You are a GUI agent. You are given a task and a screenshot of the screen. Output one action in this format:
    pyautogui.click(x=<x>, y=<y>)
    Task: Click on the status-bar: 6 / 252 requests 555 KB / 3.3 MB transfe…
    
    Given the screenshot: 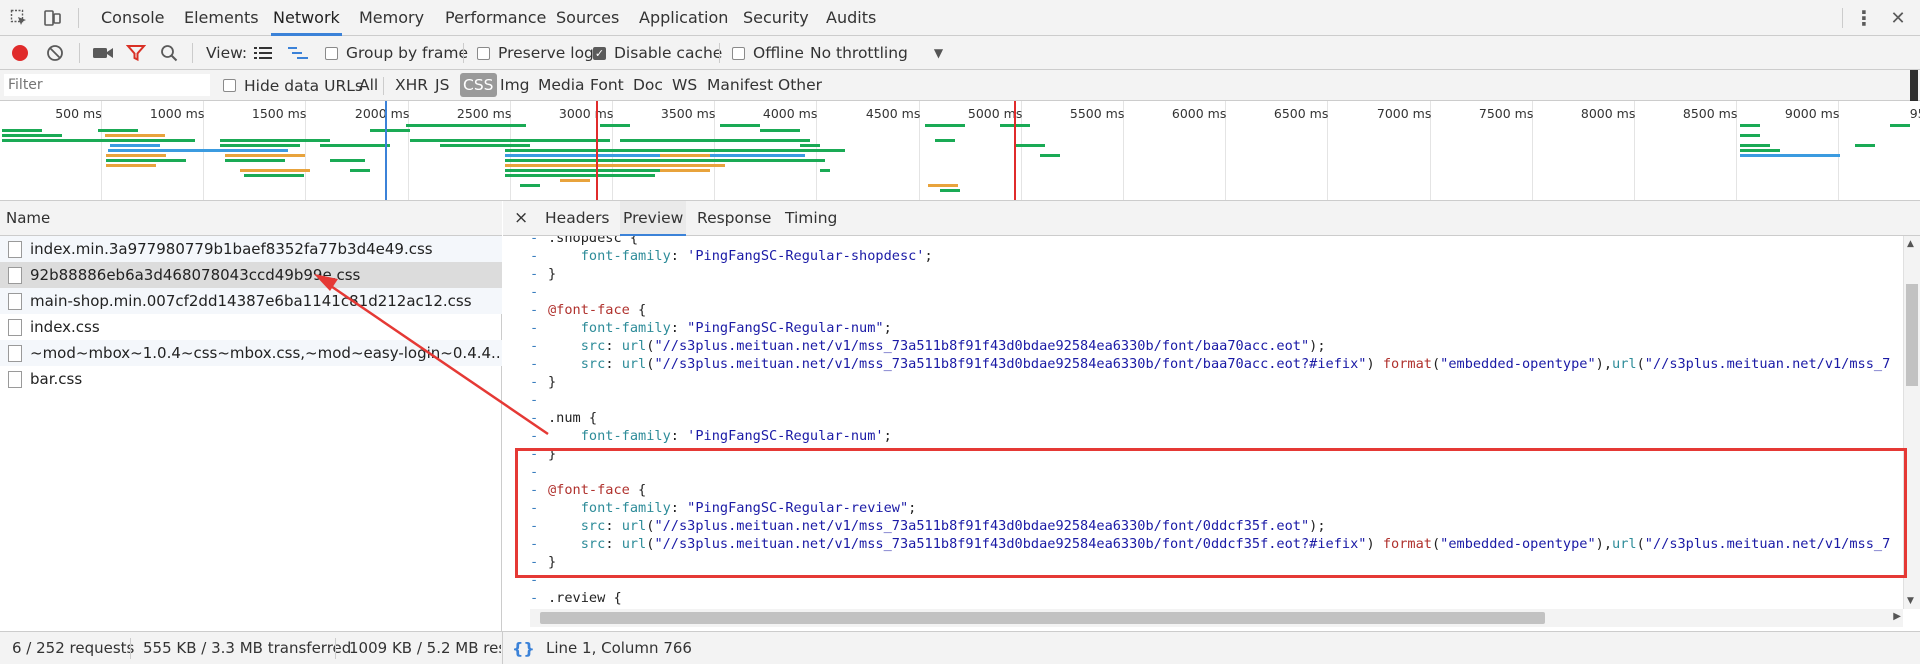 What is the action you would take?
    pyautogui.click(x=960, y=648)
    